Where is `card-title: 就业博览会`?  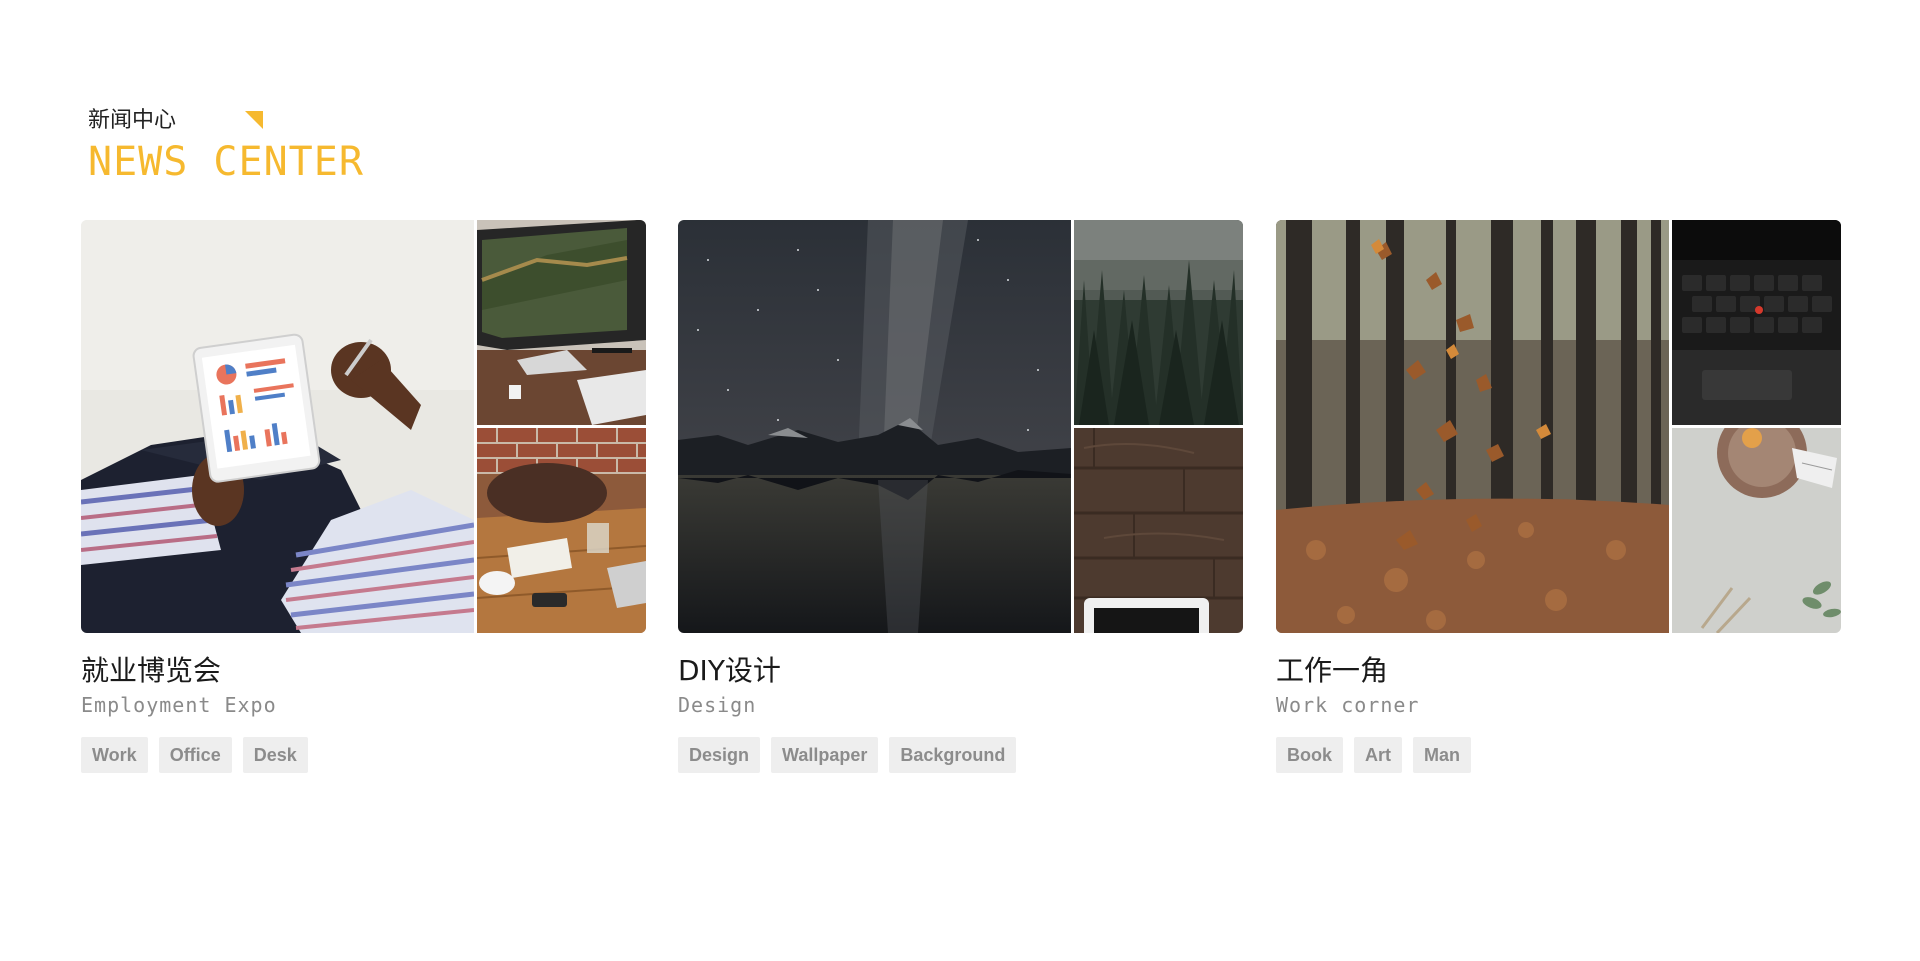 card-title: 就业博览会 is located at coordinates (363, 671).